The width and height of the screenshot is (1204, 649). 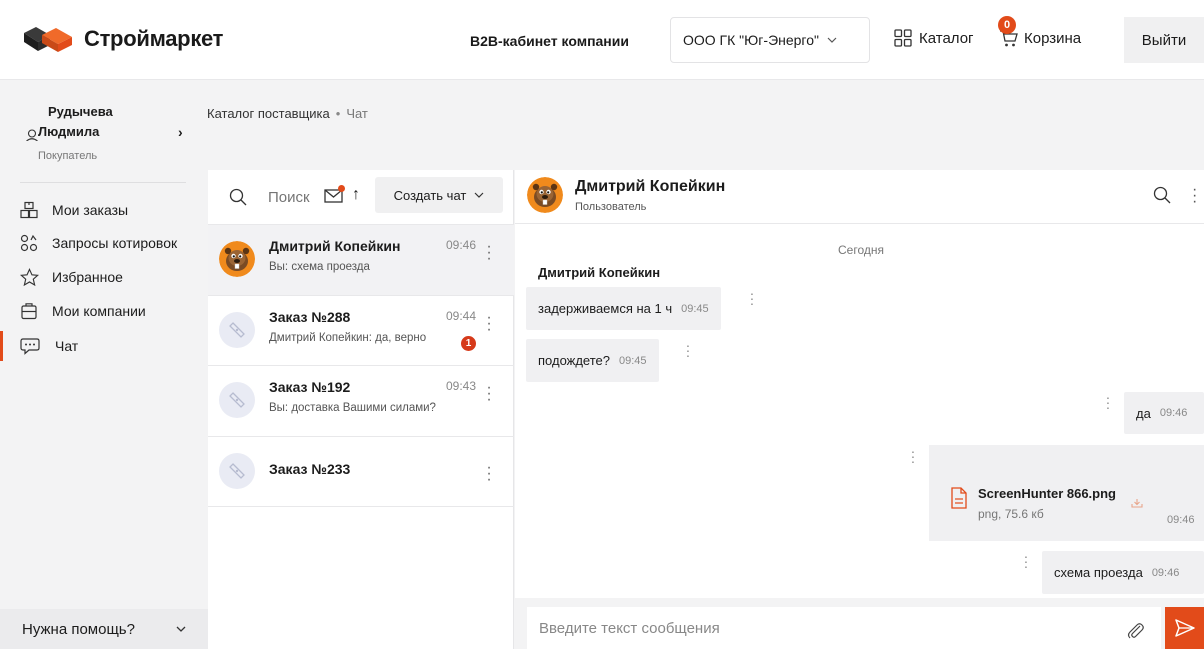 I want to click on unread-count-badge: 1, so click(x=468, y=343).